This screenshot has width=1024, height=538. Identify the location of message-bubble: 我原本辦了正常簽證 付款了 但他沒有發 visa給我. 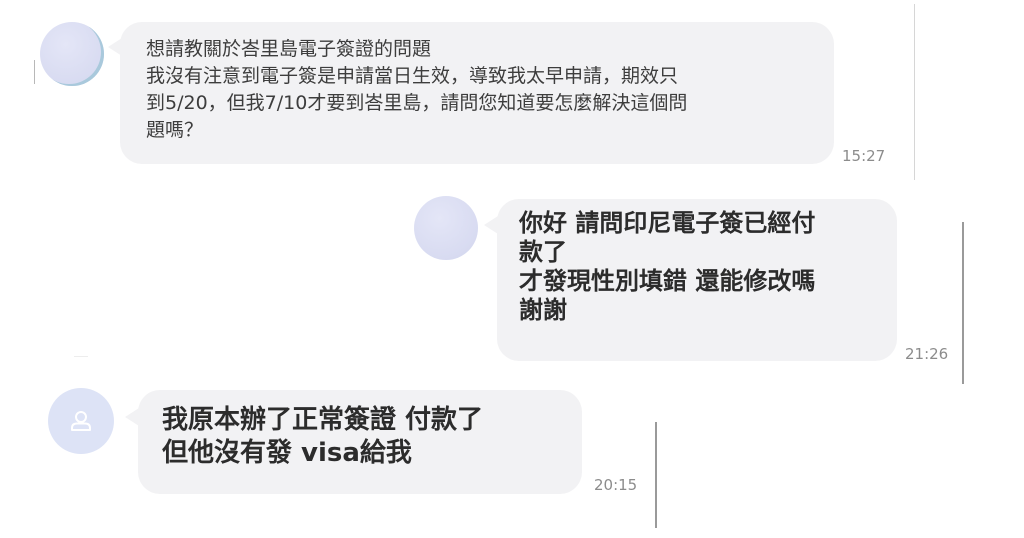
(360, 442).